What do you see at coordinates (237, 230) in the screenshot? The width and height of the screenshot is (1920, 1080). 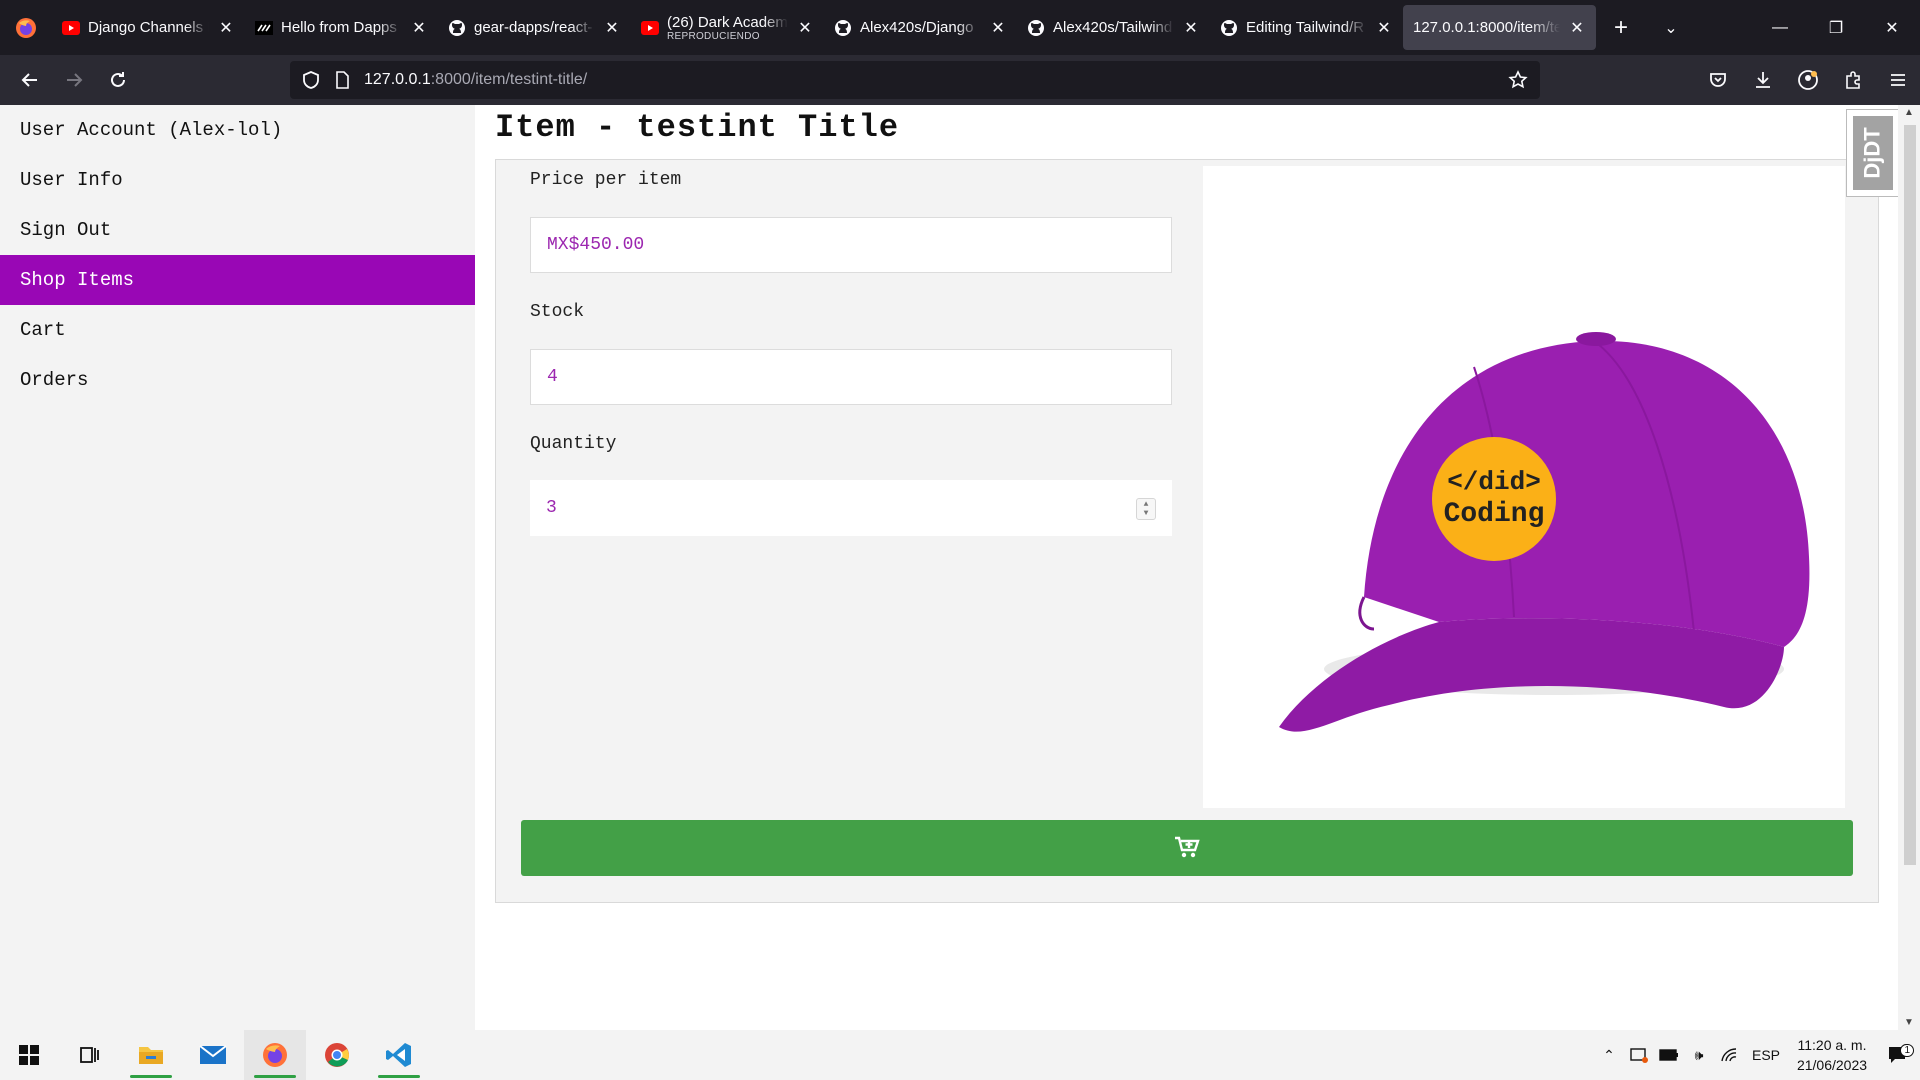 I see `sidebar-item-sign-out: Sign Out` at bounding box center [237, 230].